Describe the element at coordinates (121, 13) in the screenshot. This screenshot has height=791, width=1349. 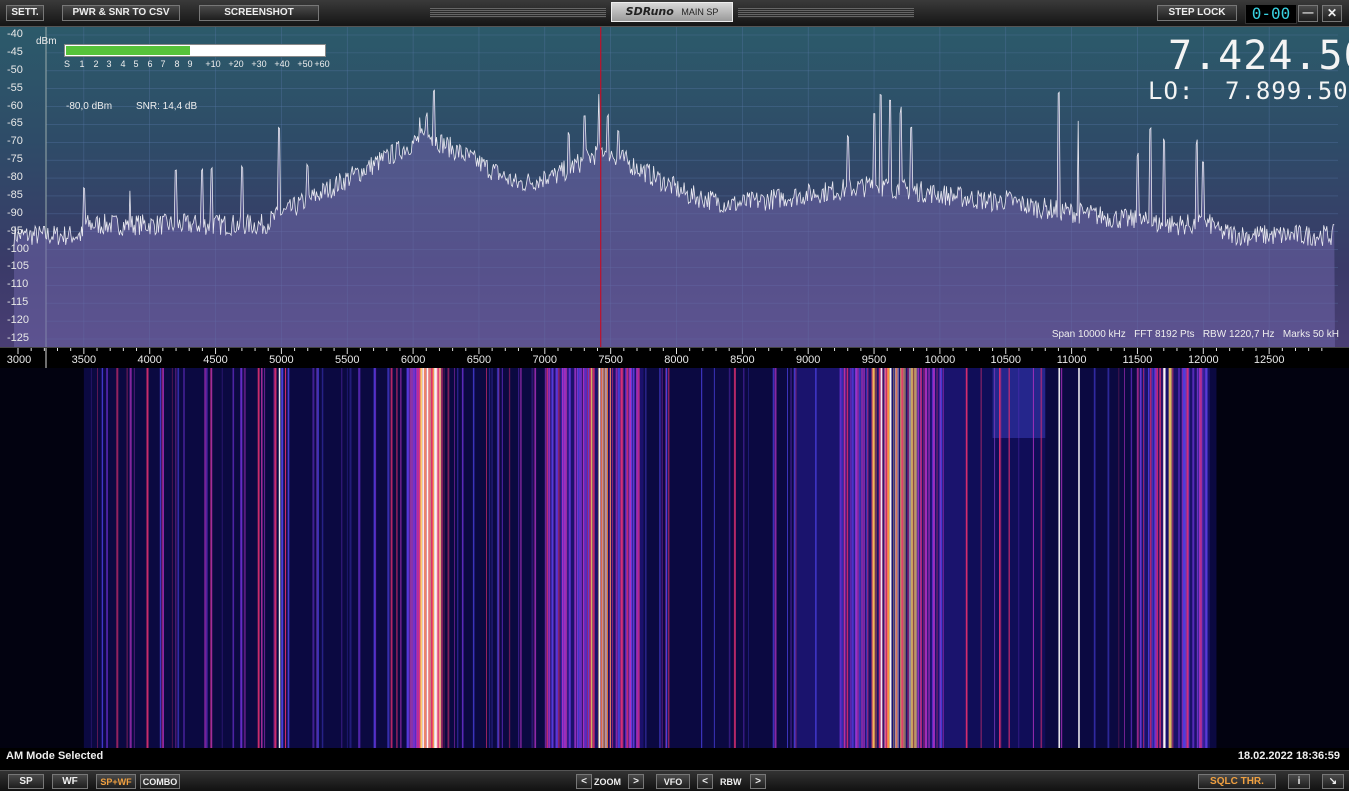
I see `pwr-snr-csv-button: PWR & SNR TO CSV` at that location.